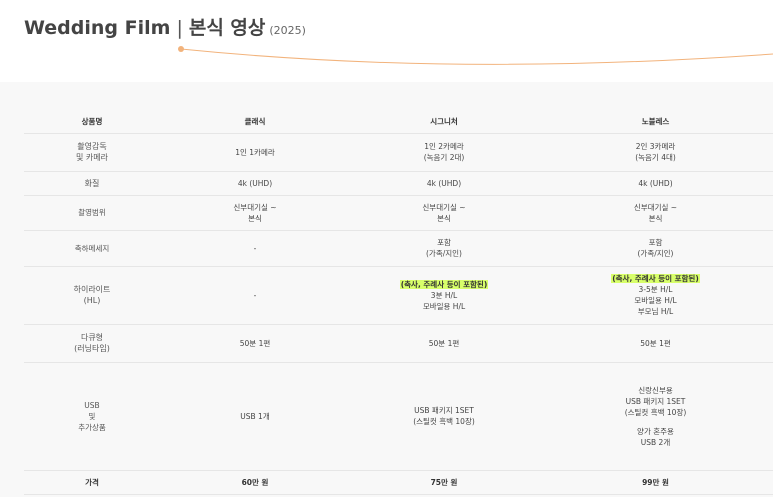 This screenshot has height=497, width=773. Describe the element at coordinates (92, 213) in the screenshot. I see `row-label: 촬영범위` at that location.